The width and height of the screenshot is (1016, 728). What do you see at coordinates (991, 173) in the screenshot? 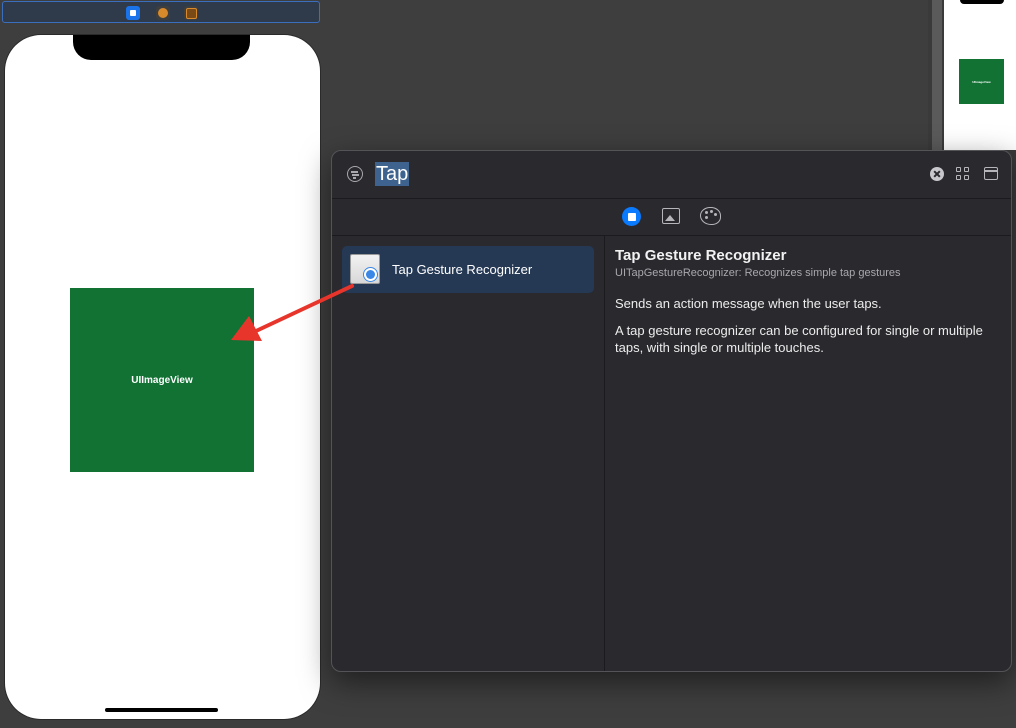
I see `detach-window-icon` at bounding box center [991, 173].